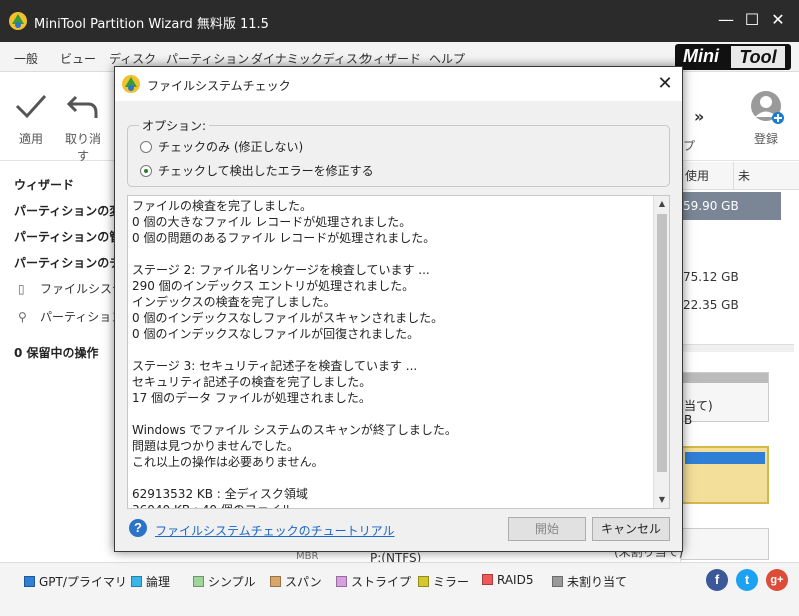  Describe the element at coordinates (21, 289) in the screenshot. I see `document-icon: ▯` at that location.